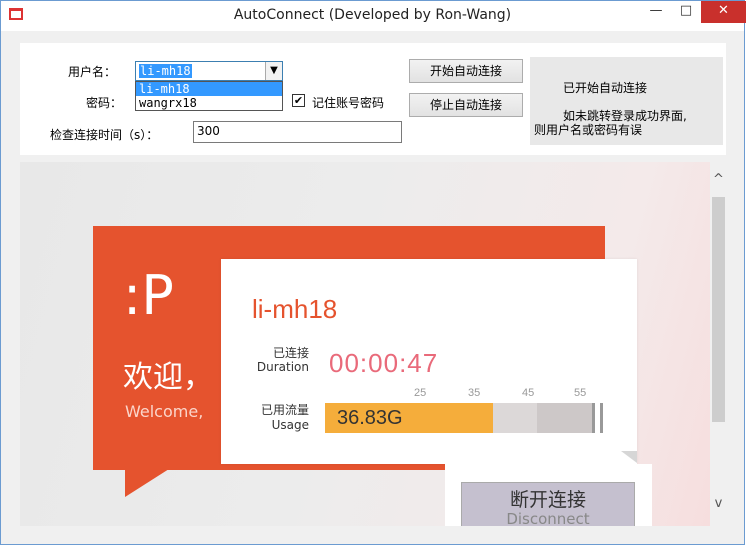 This screenshot has width=747, height=547. Describe the element at coordinates (629, 457) in the screenshot. I see `card-fold` at that location.